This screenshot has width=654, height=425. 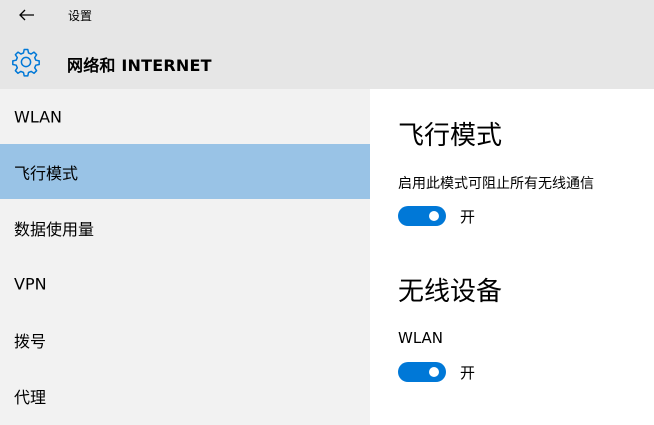 What do you see at coordinates (30, 283) in the screenshot?
I see `sidebar-item-label: VPN` at bounding box center [30, 283].